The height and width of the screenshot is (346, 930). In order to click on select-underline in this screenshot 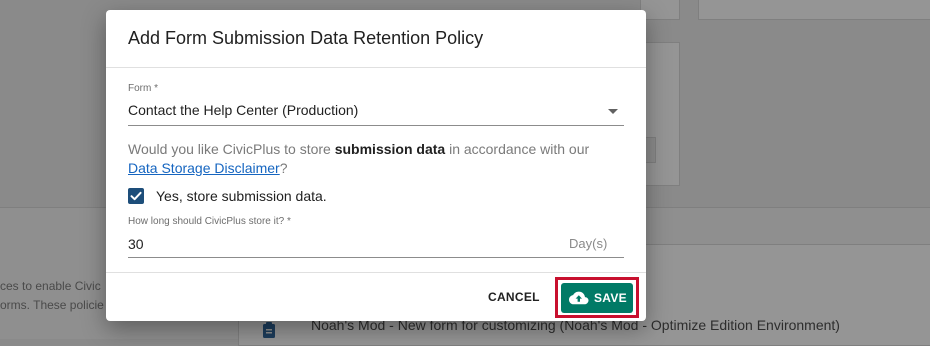, I will do `click(376, 125)`.